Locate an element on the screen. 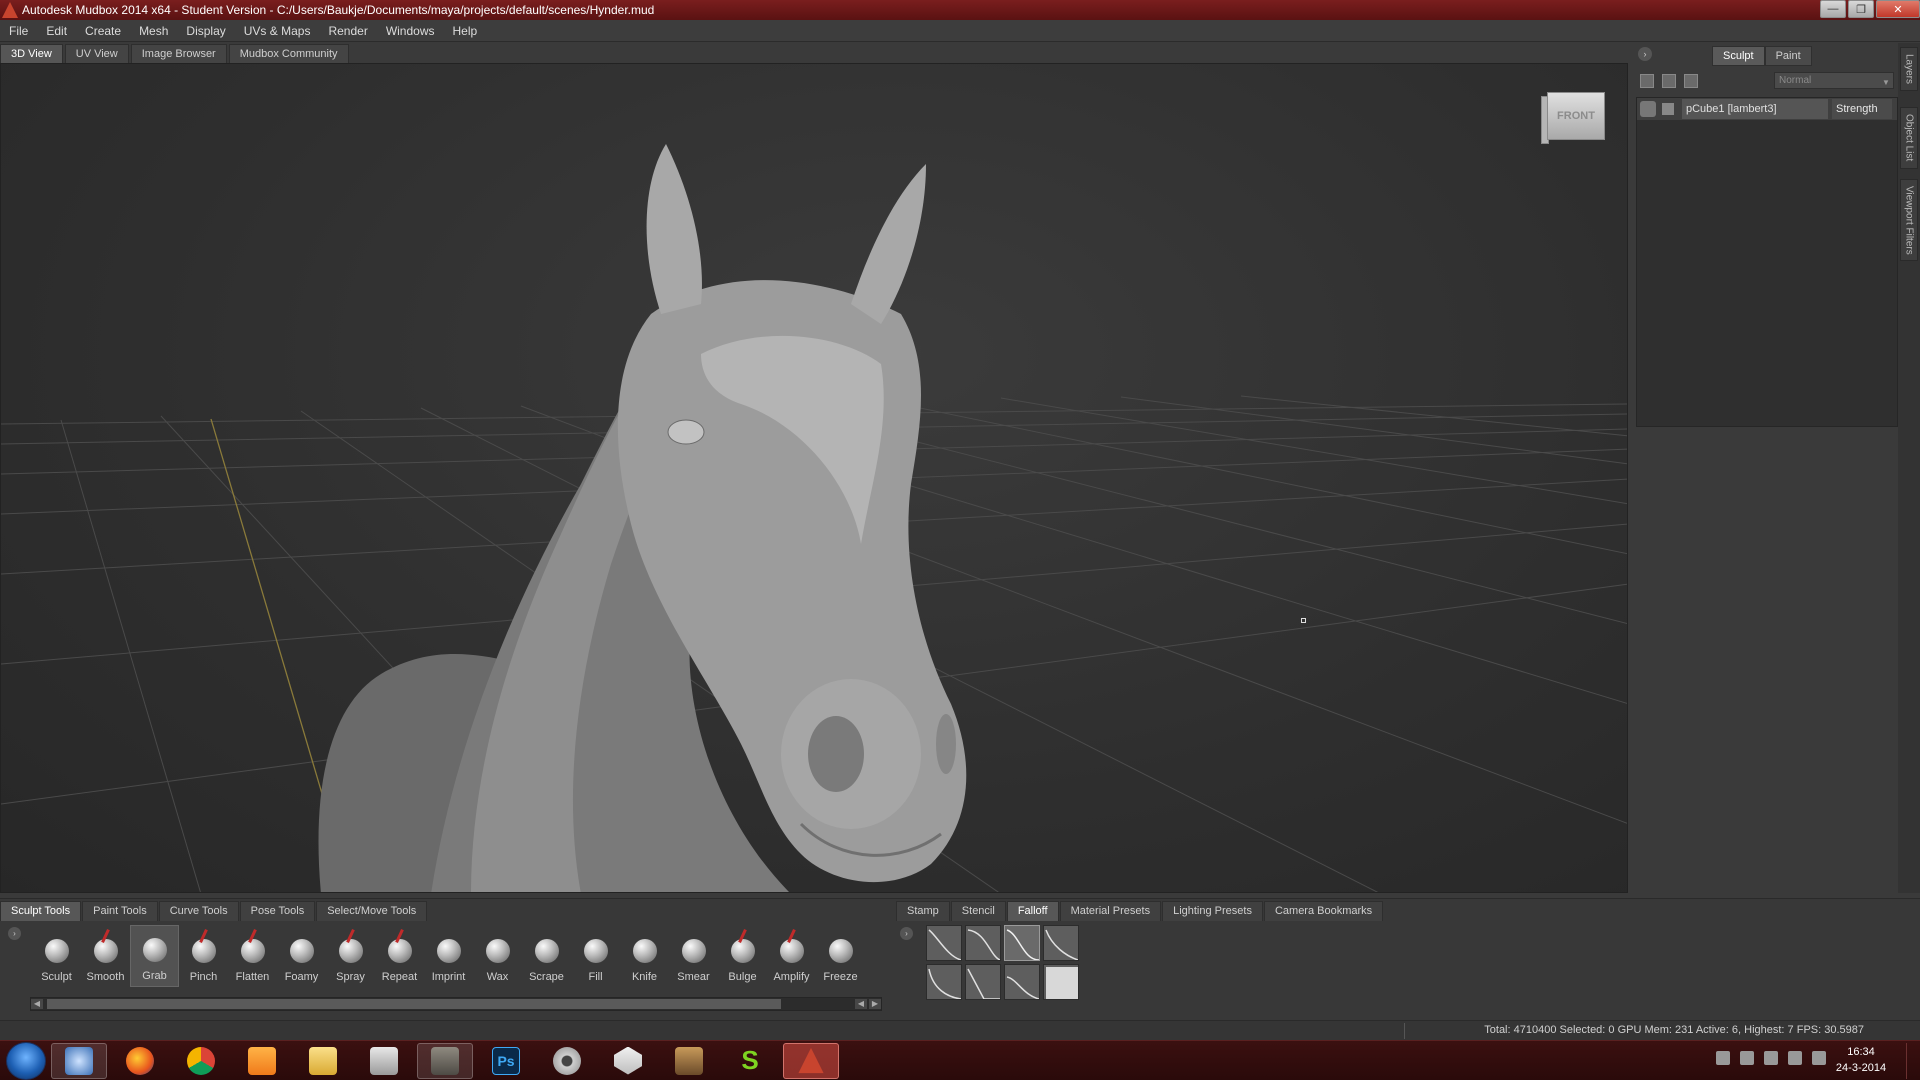 The image size is (1920, 1080). tools-scrollbar: ◀ ◀ ▶ is located at coordinates (456, 1004).